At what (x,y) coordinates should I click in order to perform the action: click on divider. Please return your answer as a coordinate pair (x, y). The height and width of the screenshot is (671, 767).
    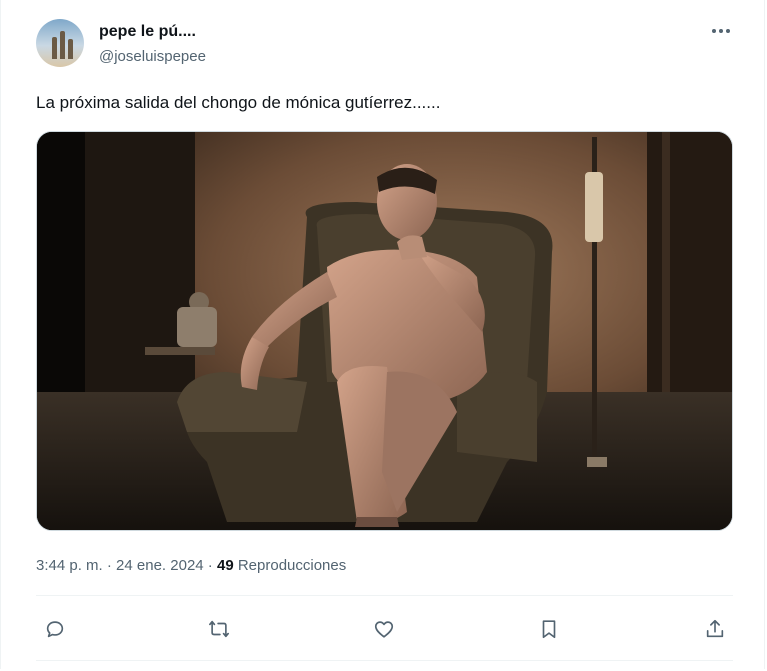
    Looking at the image, I should click on (384, 595).